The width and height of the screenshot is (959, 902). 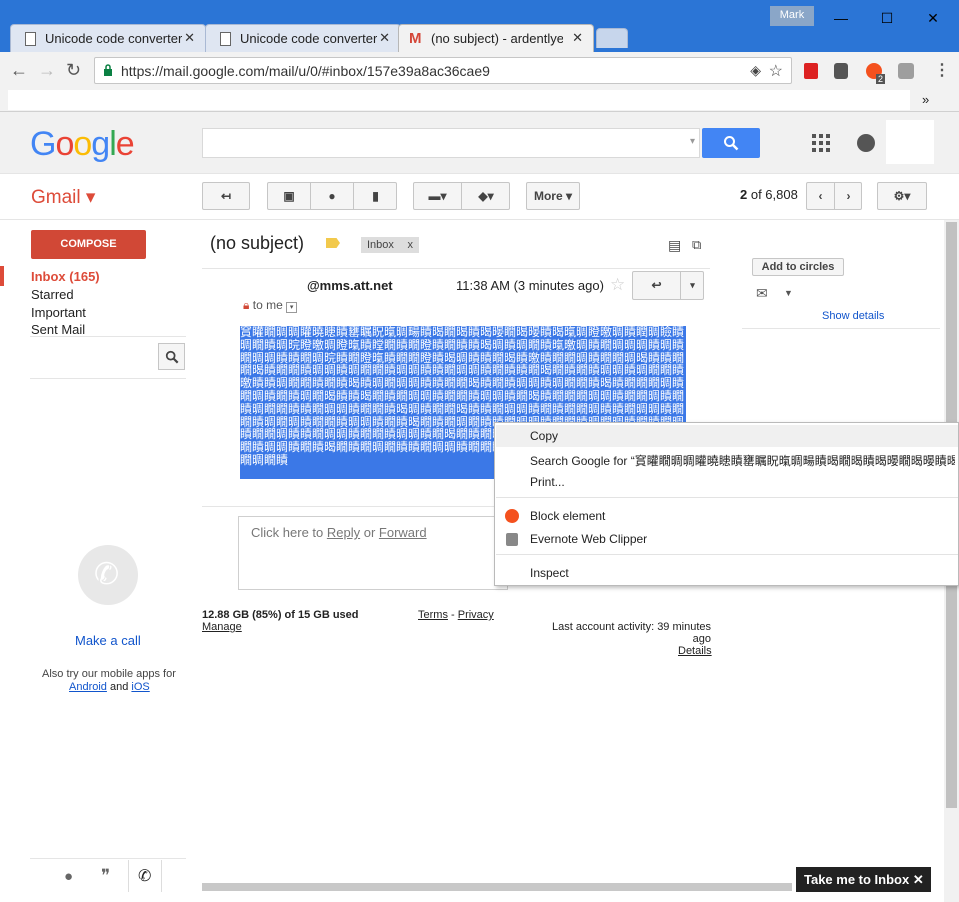 I want to click on sidebar-item-inbox: Inbox (165), so click(x=65, y=276).